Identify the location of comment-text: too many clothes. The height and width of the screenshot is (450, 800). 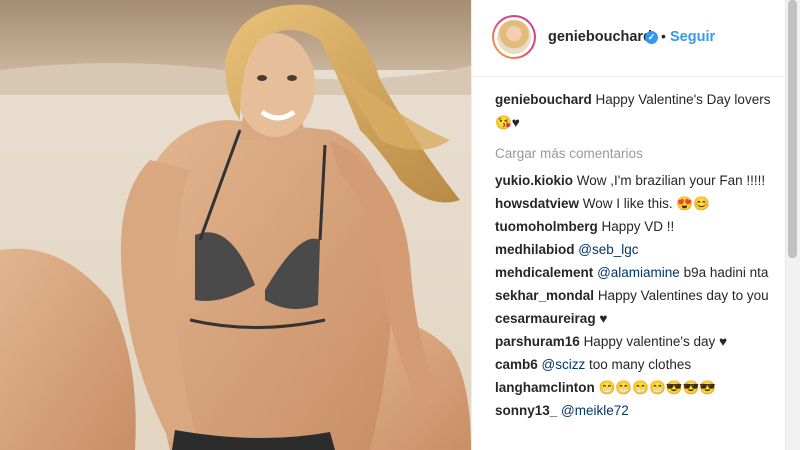
(640, 364).